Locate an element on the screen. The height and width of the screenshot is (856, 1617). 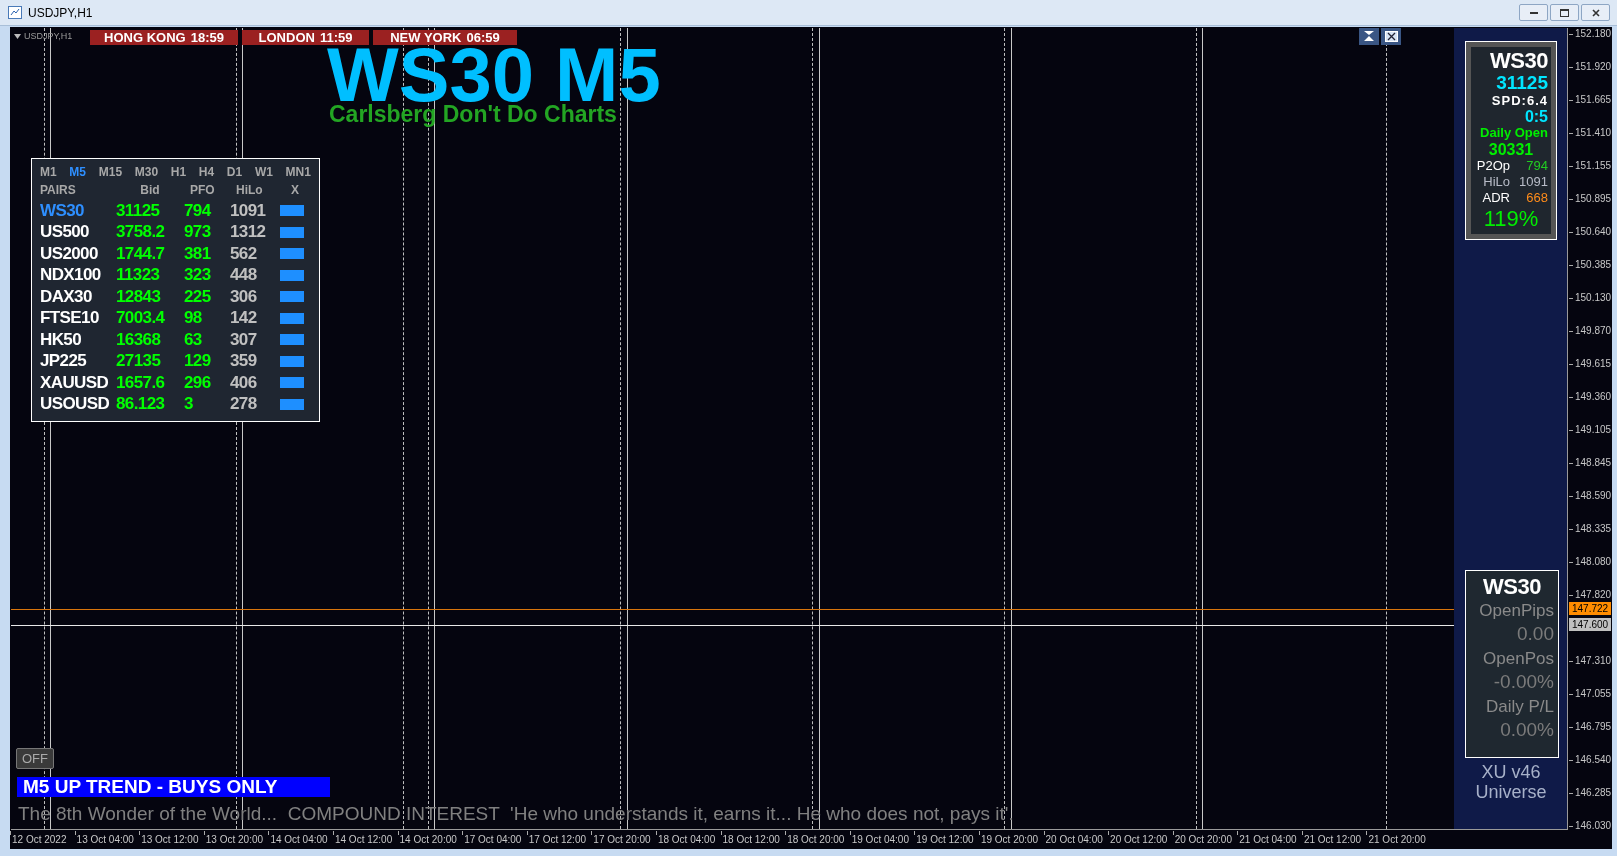
minimize-icon is located at coordinates (1533, 12).